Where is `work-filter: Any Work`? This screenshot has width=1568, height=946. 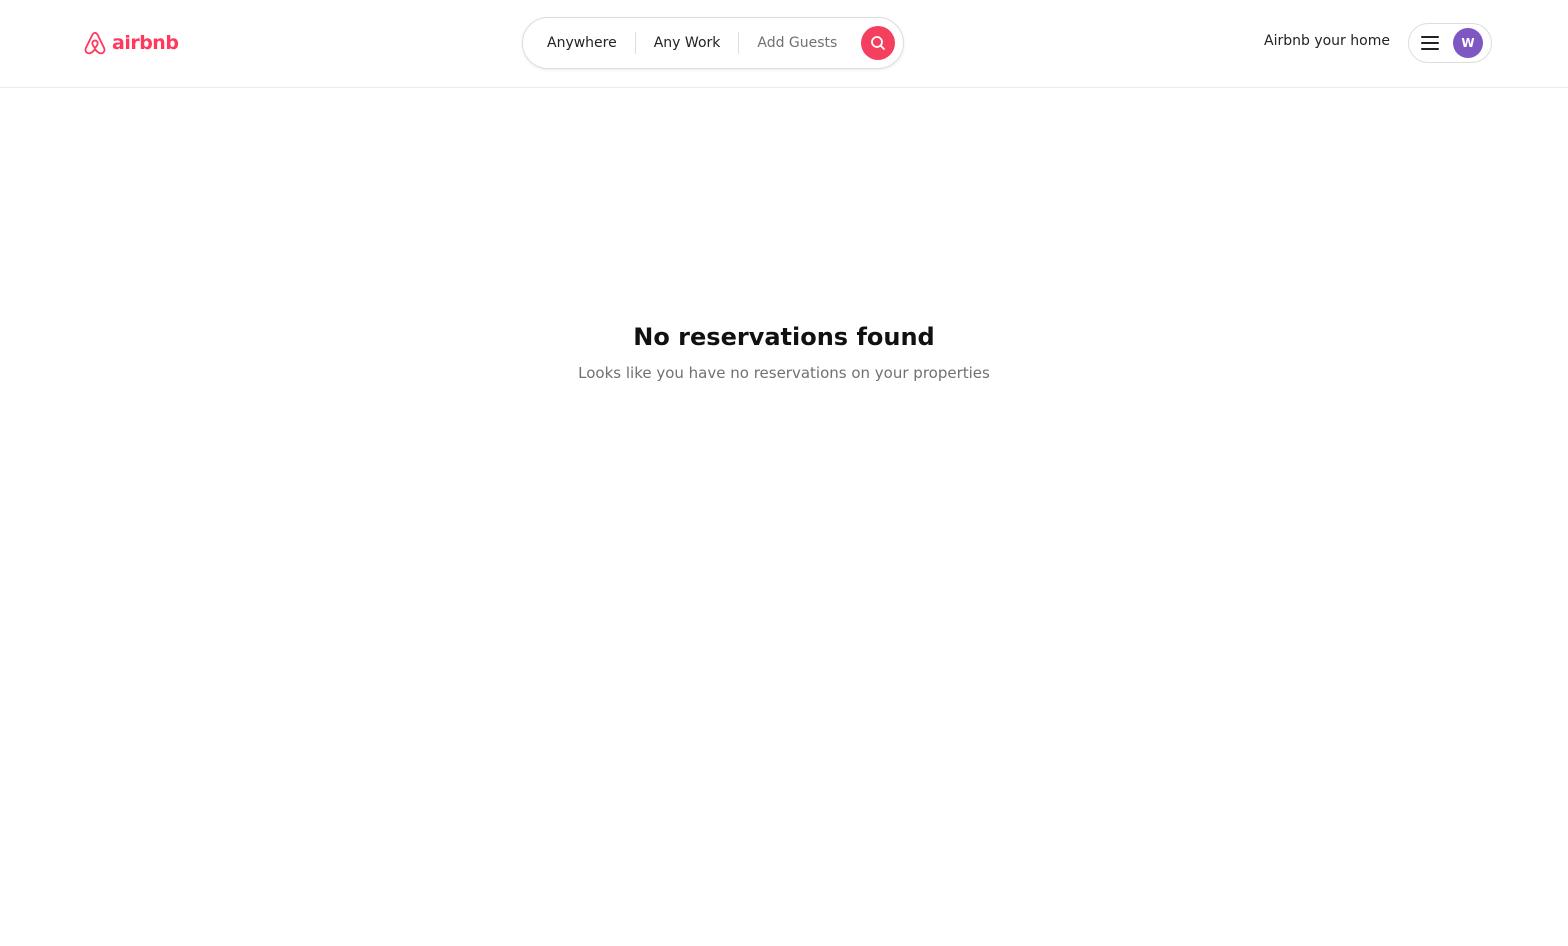 work-filter: Any Work is located at coordinates (687, 43).